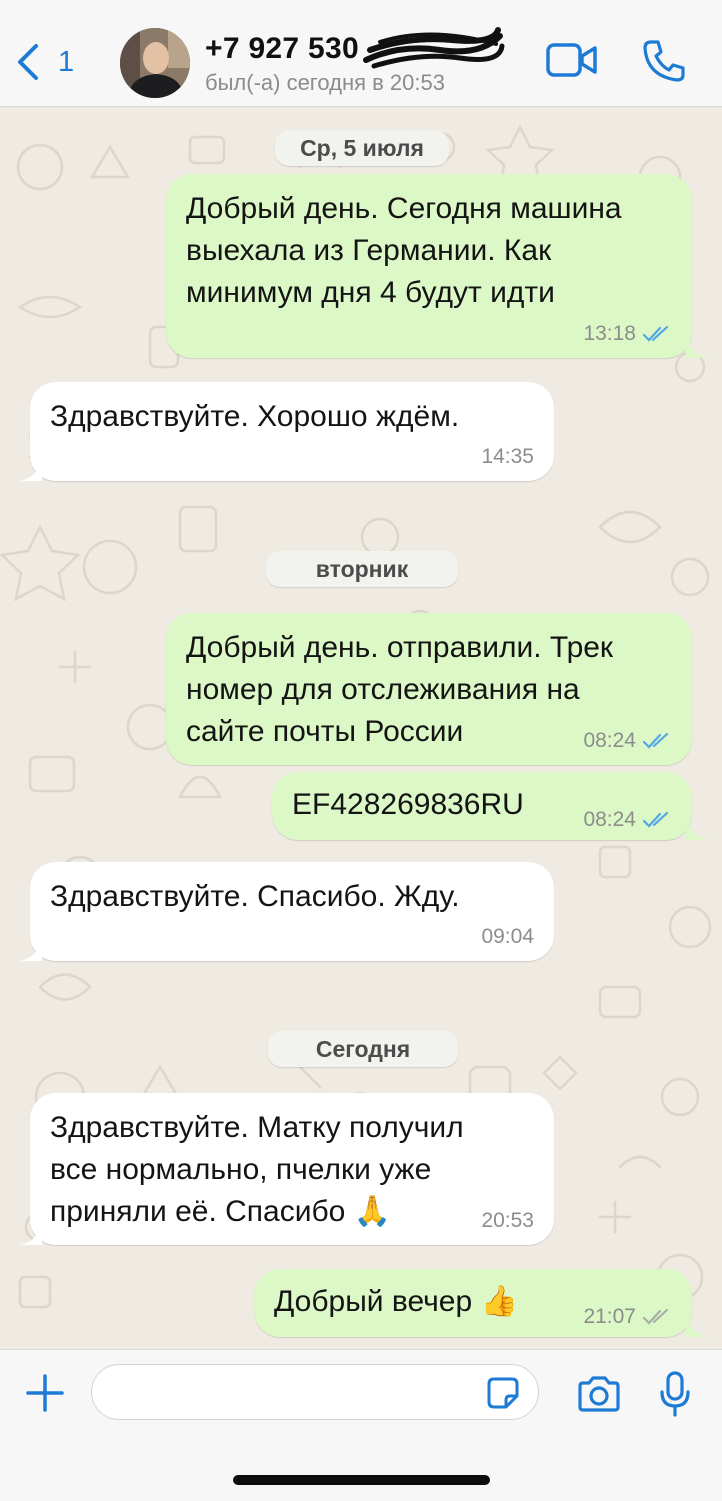  Describe the element at coordinates (655, 1316) in the screenshot. I see `delivered-ticks-icon` at that location.